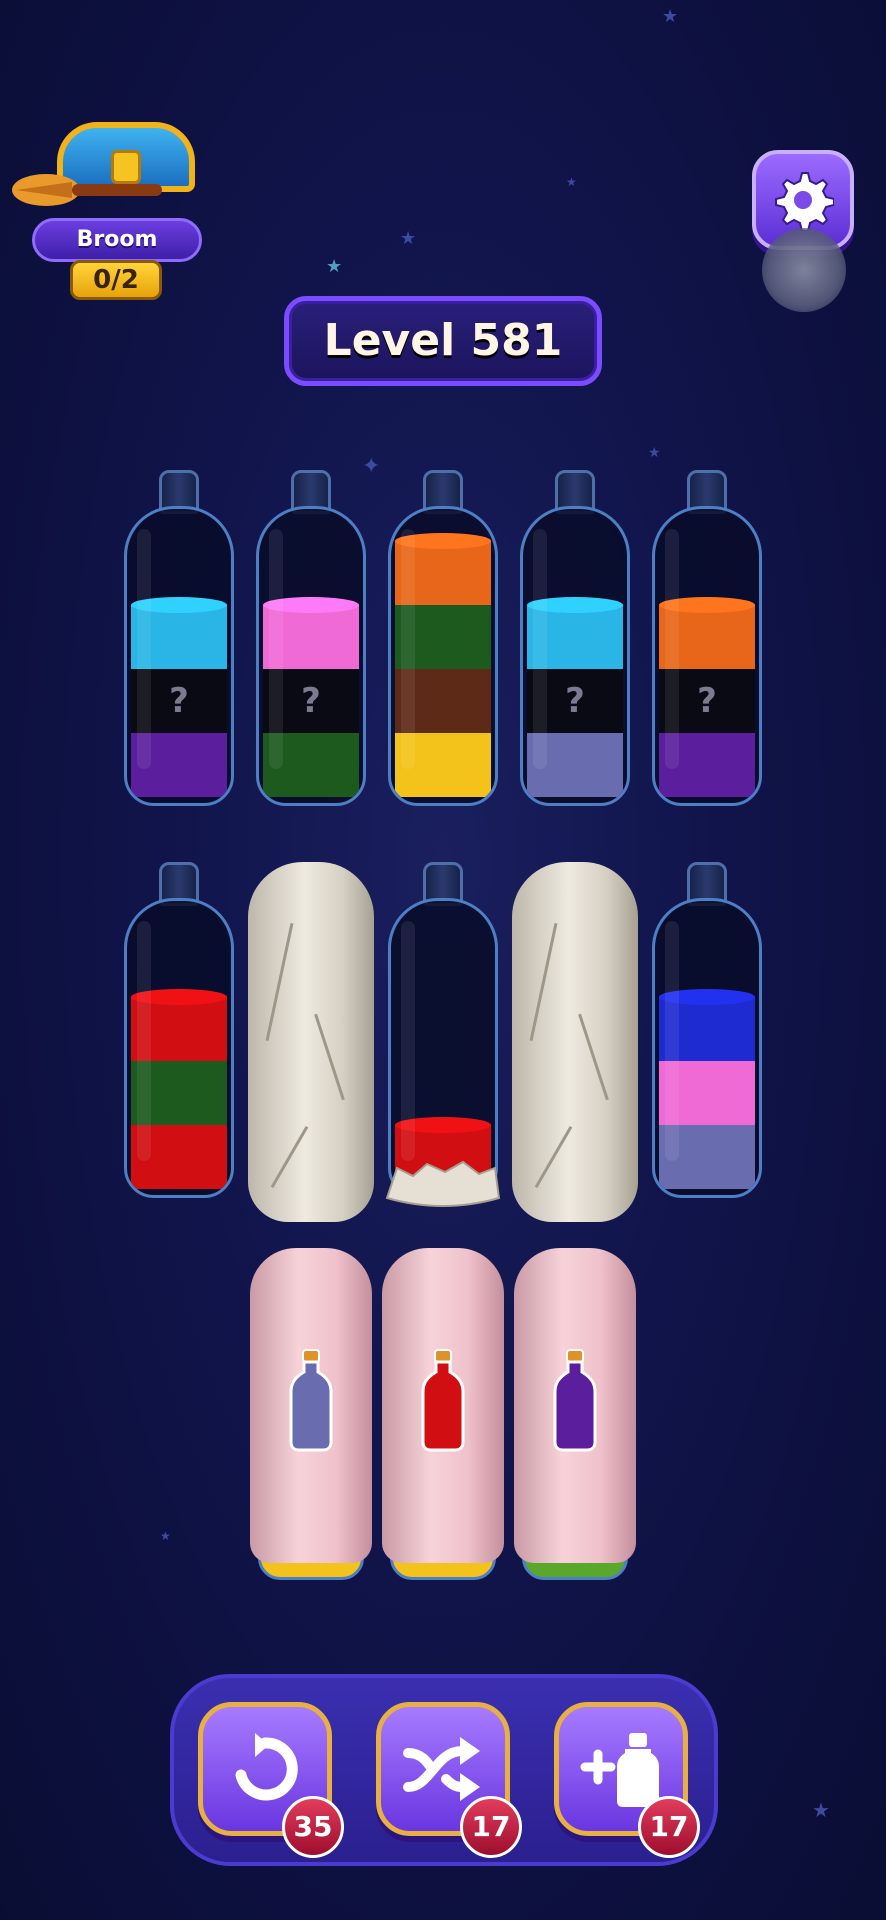 The width and height of the screenshot is (886, 1920). I want to click on broom-streak-label: Broom Streak, so click(117, 254).